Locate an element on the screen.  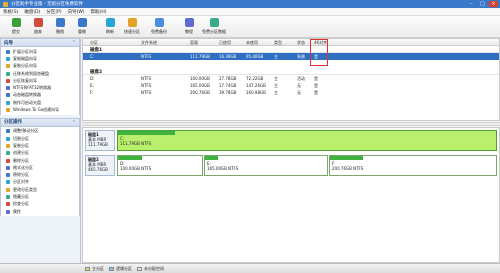
partition-info: D: 100.00GB NTFS is located at coordinates (135, 166).